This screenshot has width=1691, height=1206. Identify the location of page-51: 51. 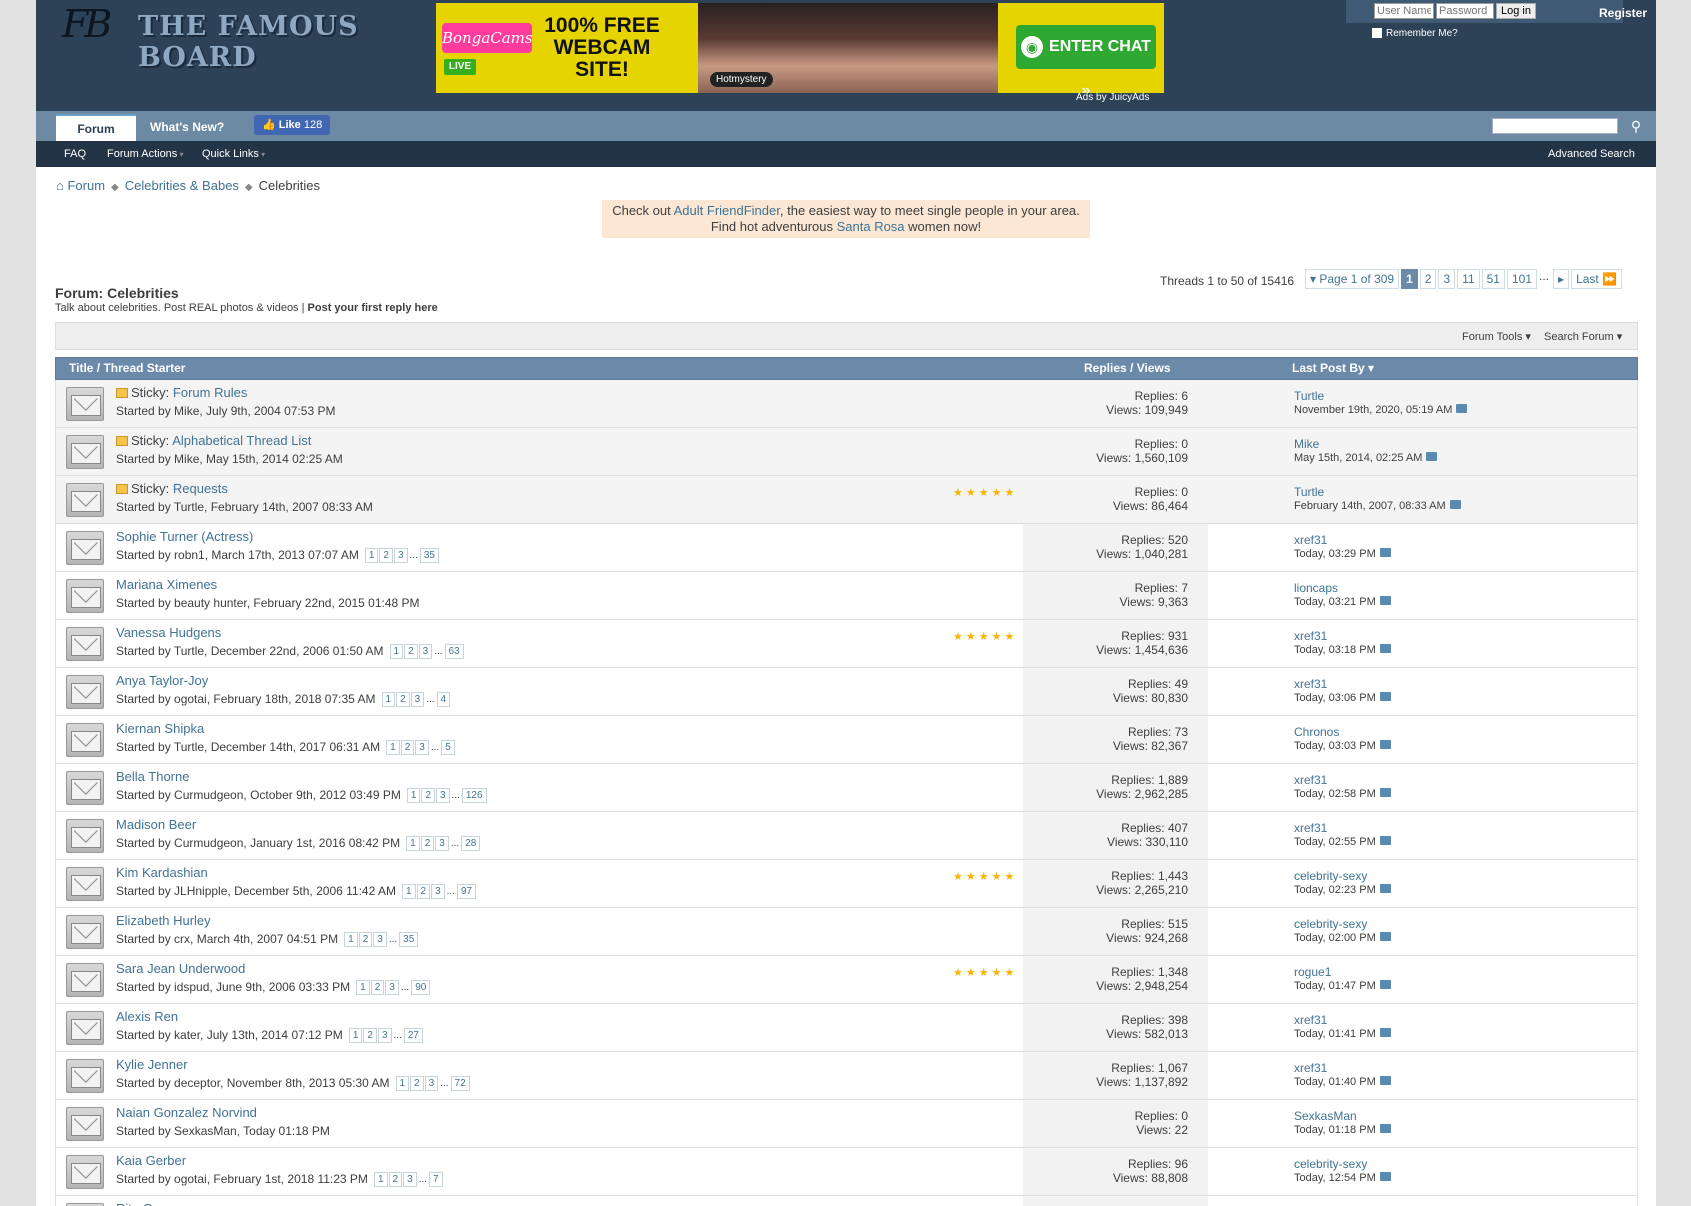
(1493, 279).